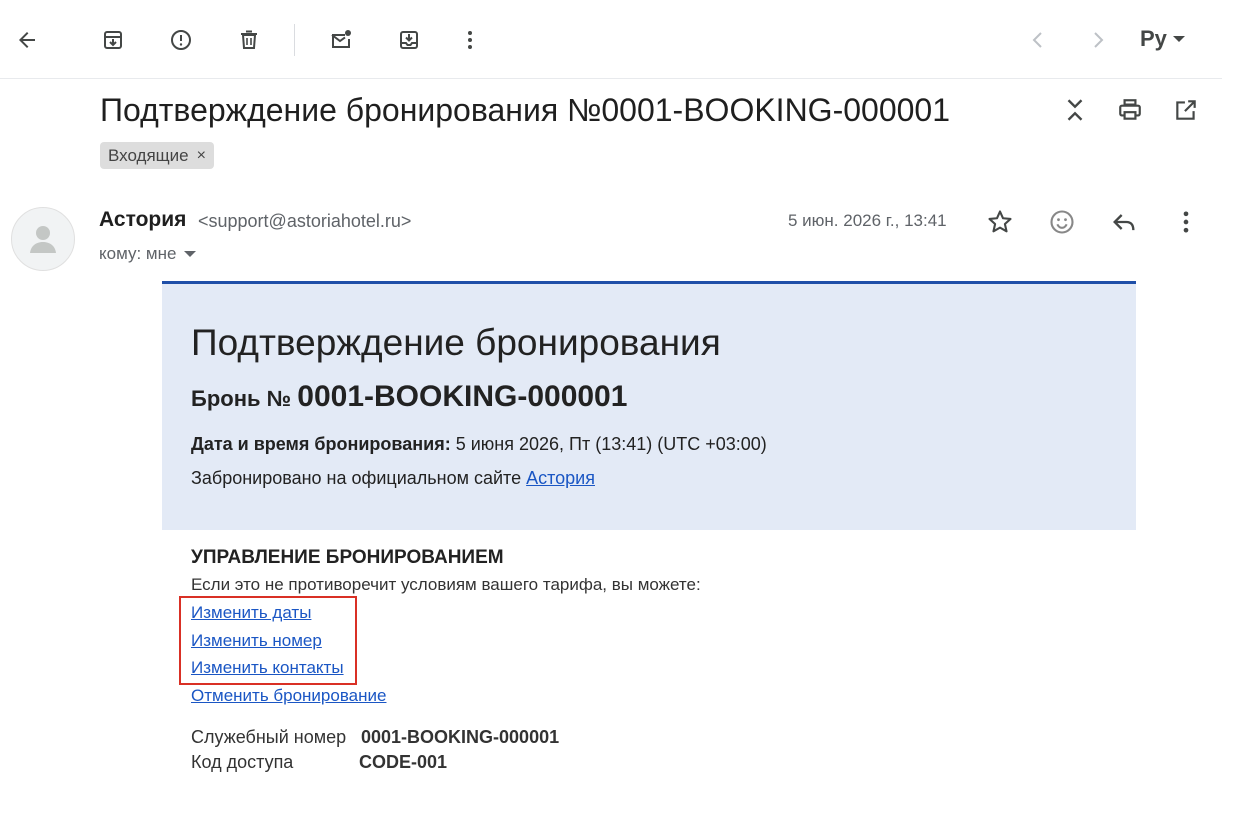 This screenshot has height=816, width=1233. I want to click on move-to-button, so click(409, 40).